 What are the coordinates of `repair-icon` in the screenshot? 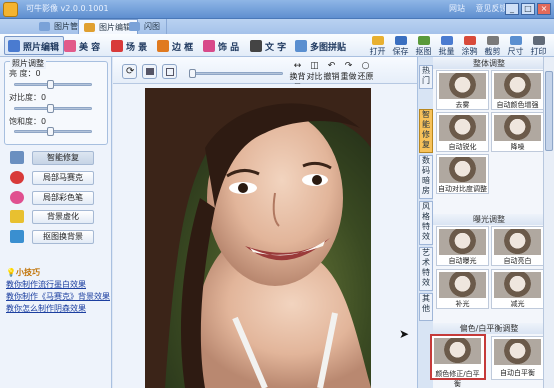 It's located at (17, 157).